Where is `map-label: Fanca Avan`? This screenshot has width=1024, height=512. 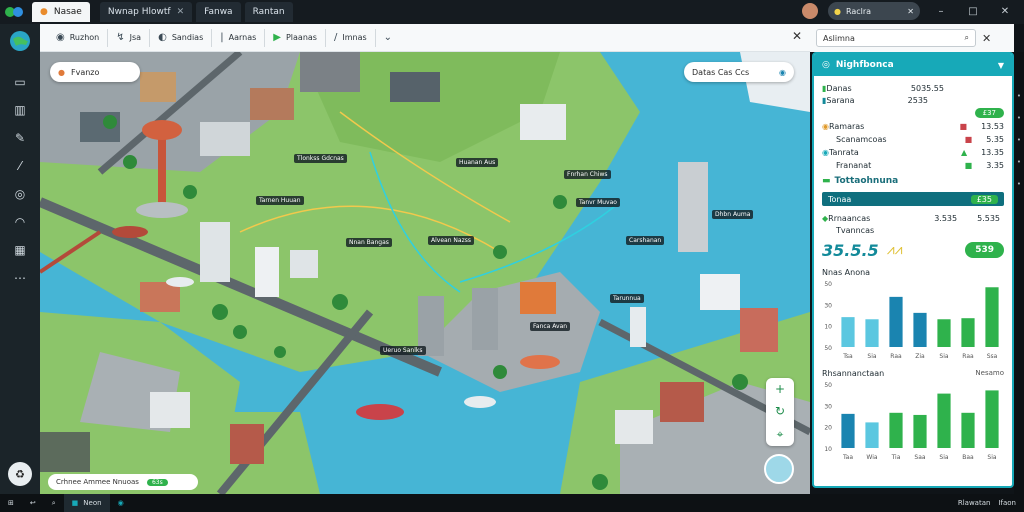 map-label: Fanca Avan is located at coordinates (550, 326).